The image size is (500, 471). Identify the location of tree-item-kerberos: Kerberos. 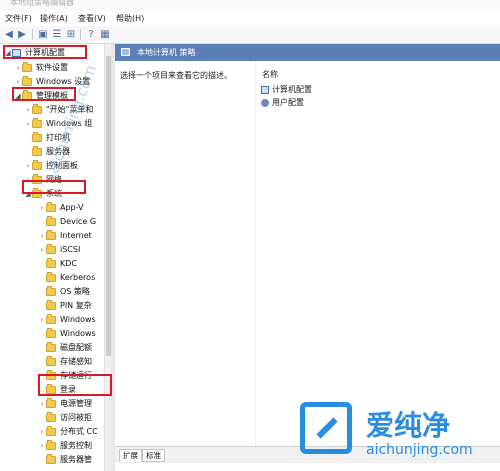
(66, 277).